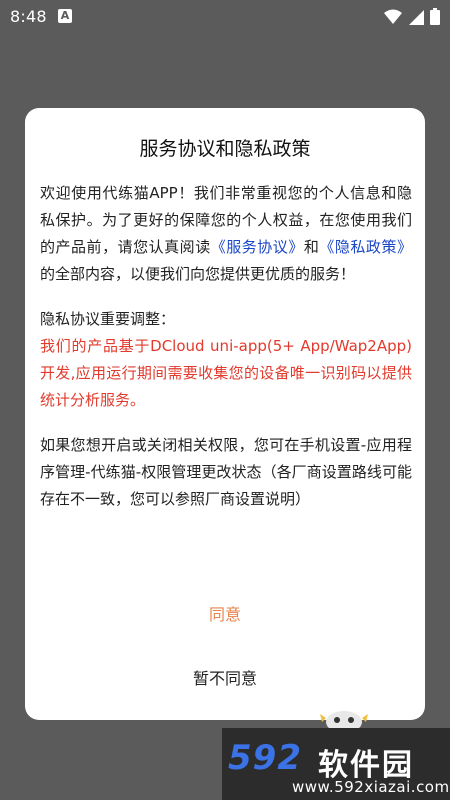 Image resolution: width=450 pixels, height=800 pixels. Describe the element at coordinates (257, 247) in the screenshot. I see `service-agreement-link: 《服务协议》` at that location.